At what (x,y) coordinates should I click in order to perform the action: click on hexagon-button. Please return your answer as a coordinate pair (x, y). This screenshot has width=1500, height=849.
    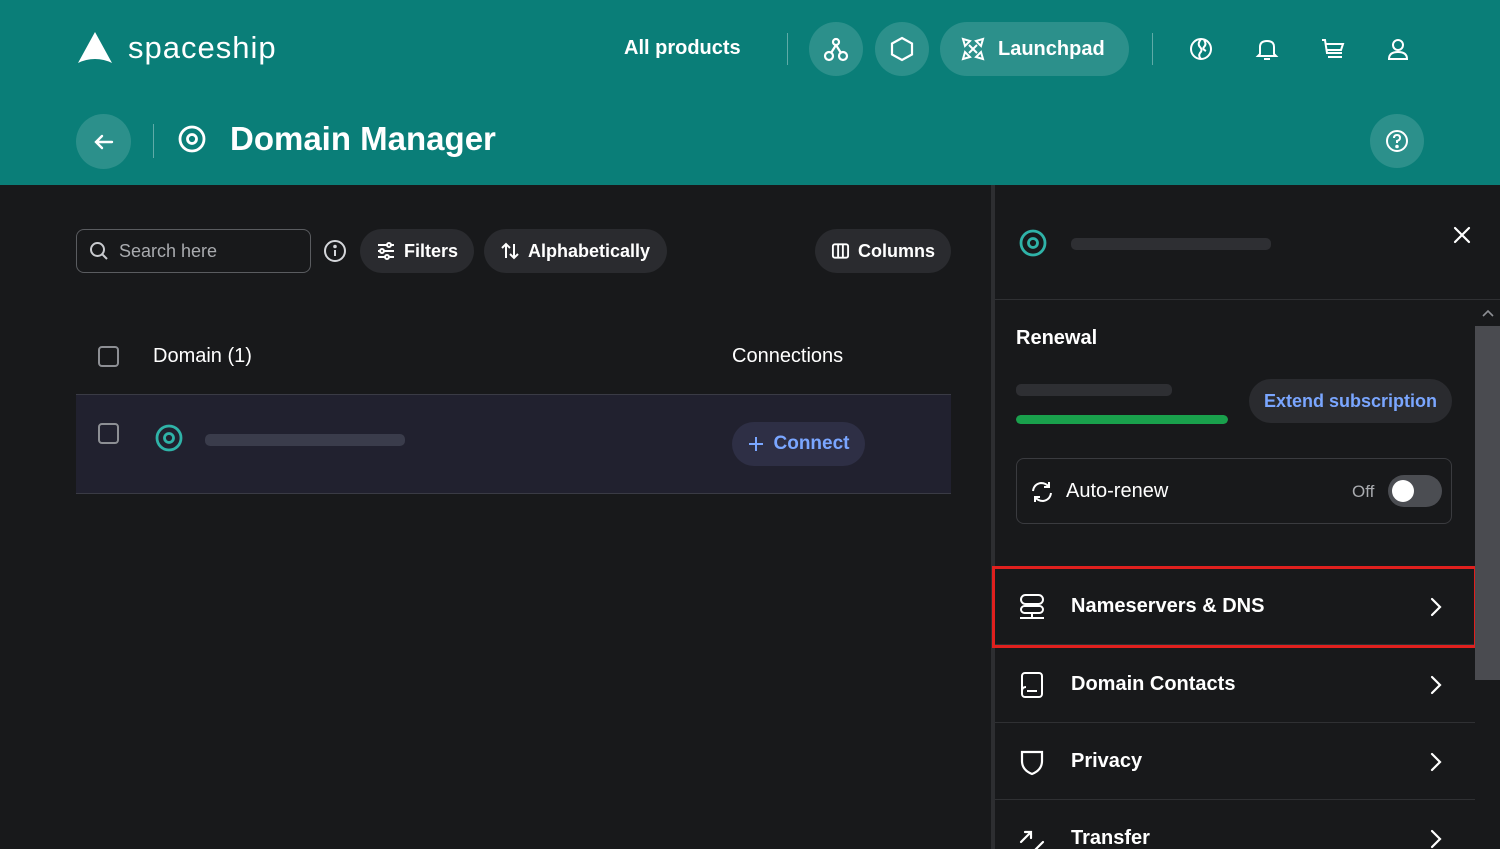
    Looking at the image, I should click on (902, 49).